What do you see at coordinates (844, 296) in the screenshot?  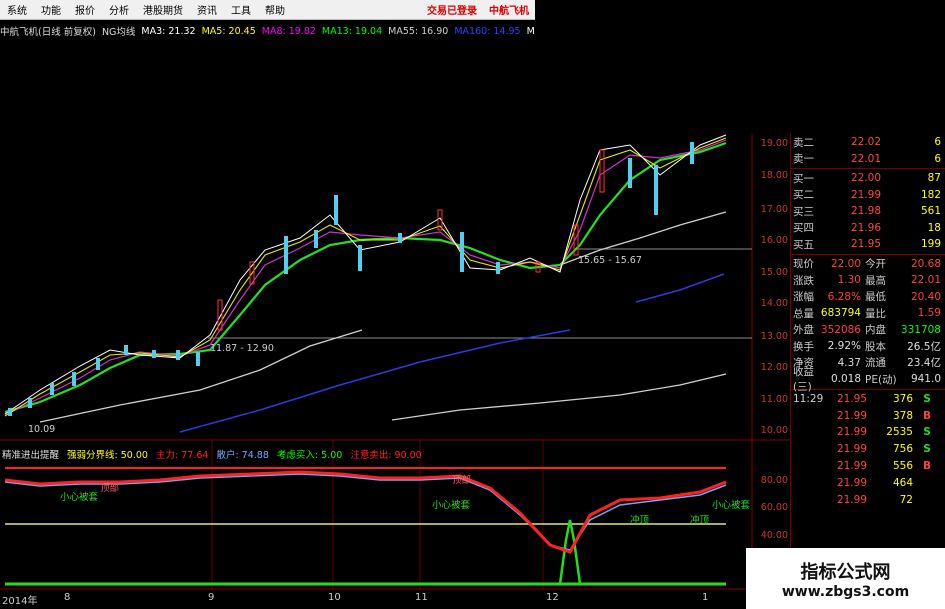 I see `quote-value: 6.28%` at bounding box center [844, 296].